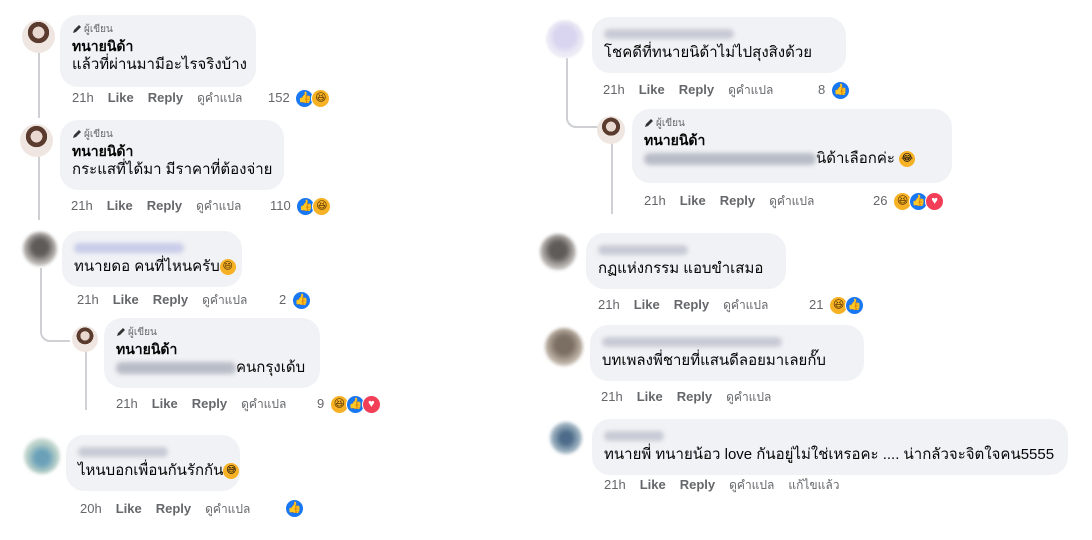 The image size is (1092, 540). What do you see at coordinates (172, 169) in the screenshot?
I see `comment-text: กระแสที่ได้มา มีราคาที่ต้องจ่าย` at bounding box center [172, 169].